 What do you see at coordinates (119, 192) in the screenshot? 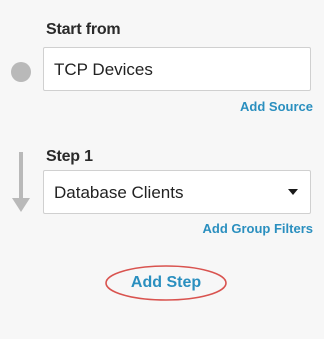
I see `step-1-selected-value: Database Clients` at bounding box center [119, 192].